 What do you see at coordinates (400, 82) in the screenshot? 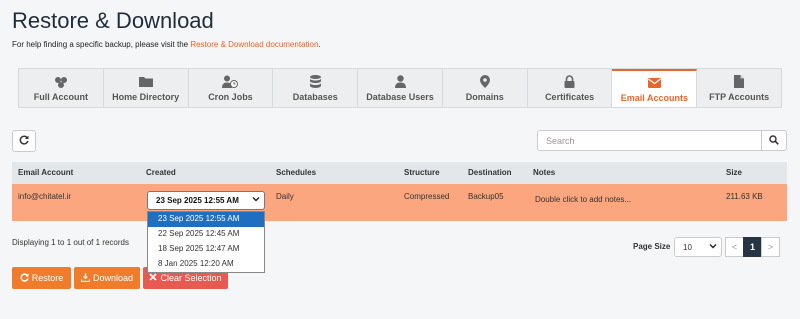
I see `user-icon` at bounding box center [400, 82].